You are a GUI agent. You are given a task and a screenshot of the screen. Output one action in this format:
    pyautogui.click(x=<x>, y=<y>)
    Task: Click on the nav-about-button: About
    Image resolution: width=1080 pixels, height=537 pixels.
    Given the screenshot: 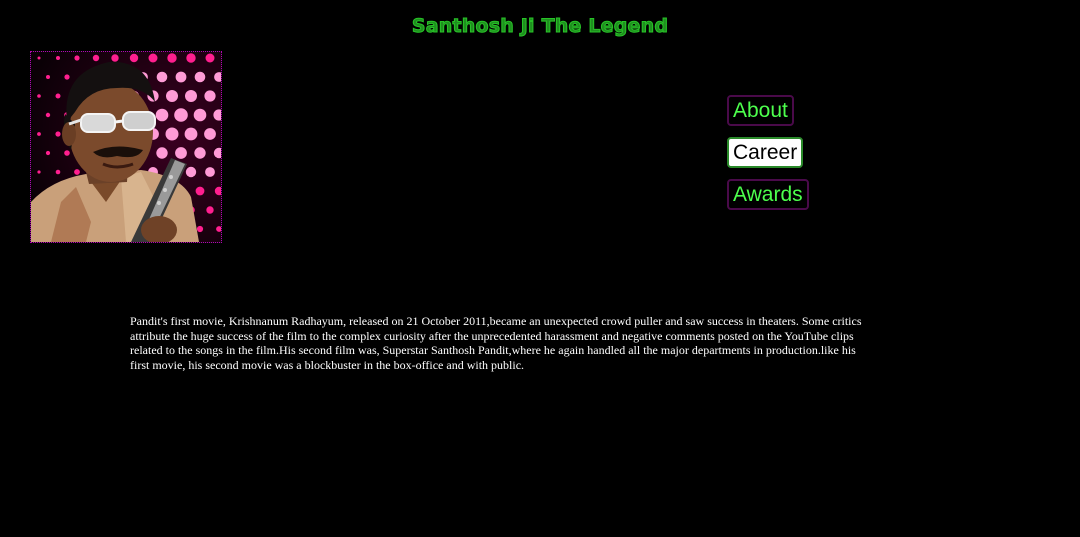 What is the action you would take?
    pyautogui.click(x=760, y=110)
    